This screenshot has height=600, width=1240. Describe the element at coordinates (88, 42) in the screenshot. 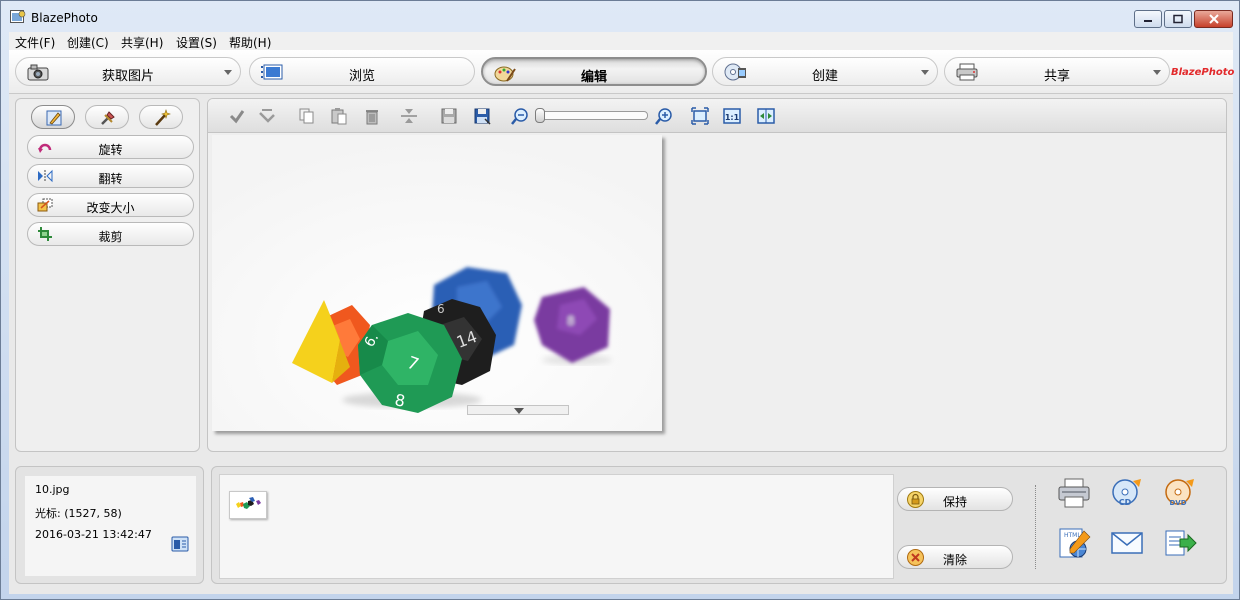

I see `menu-create: 创建(C)` at that location.